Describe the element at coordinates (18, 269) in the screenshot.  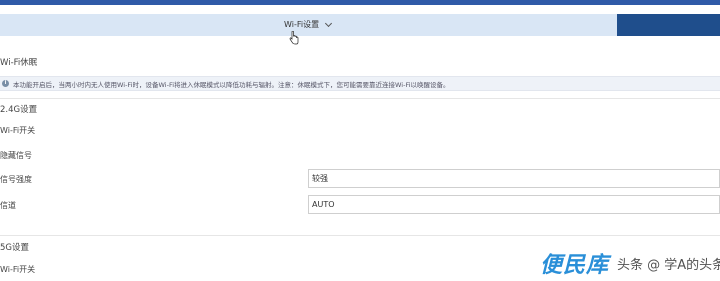
I see `band-5g-wifi-switch-label: Wi-Fi开关` at that location.